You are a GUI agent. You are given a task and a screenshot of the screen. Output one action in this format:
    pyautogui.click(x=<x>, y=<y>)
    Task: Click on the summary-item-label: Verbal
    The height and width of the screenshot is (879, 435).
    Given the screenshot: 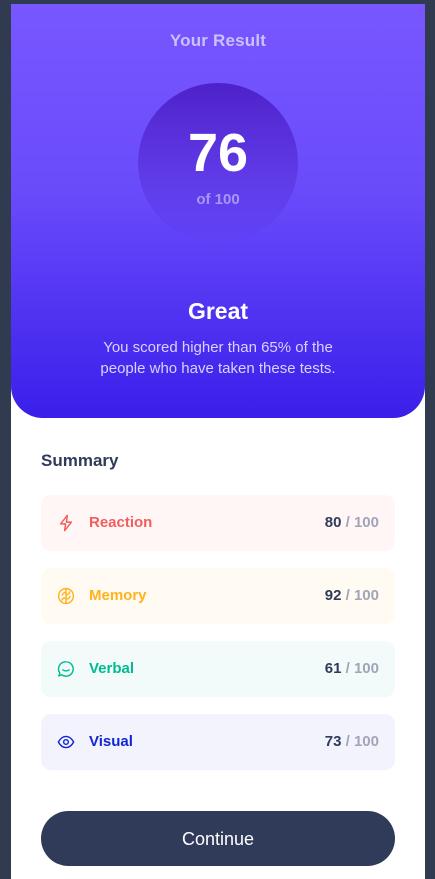 What is the action you would take?
    pyautogui.click(x=112, y=668)
    